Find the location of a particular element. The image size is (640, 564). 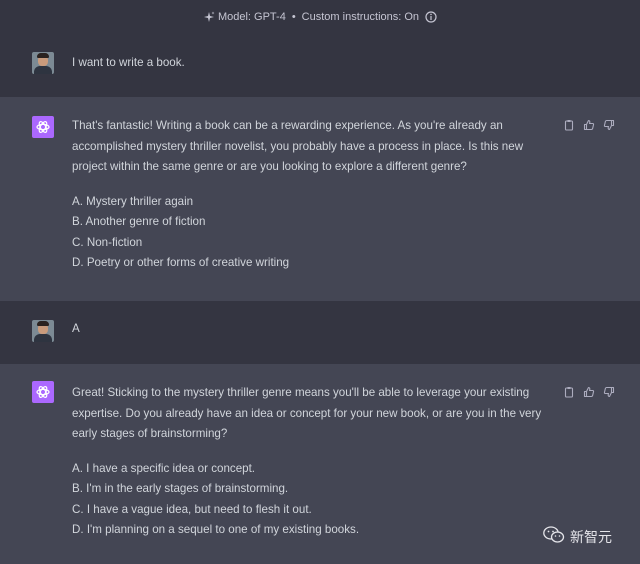

sparkle-icon is located at coordinates (209, 17).